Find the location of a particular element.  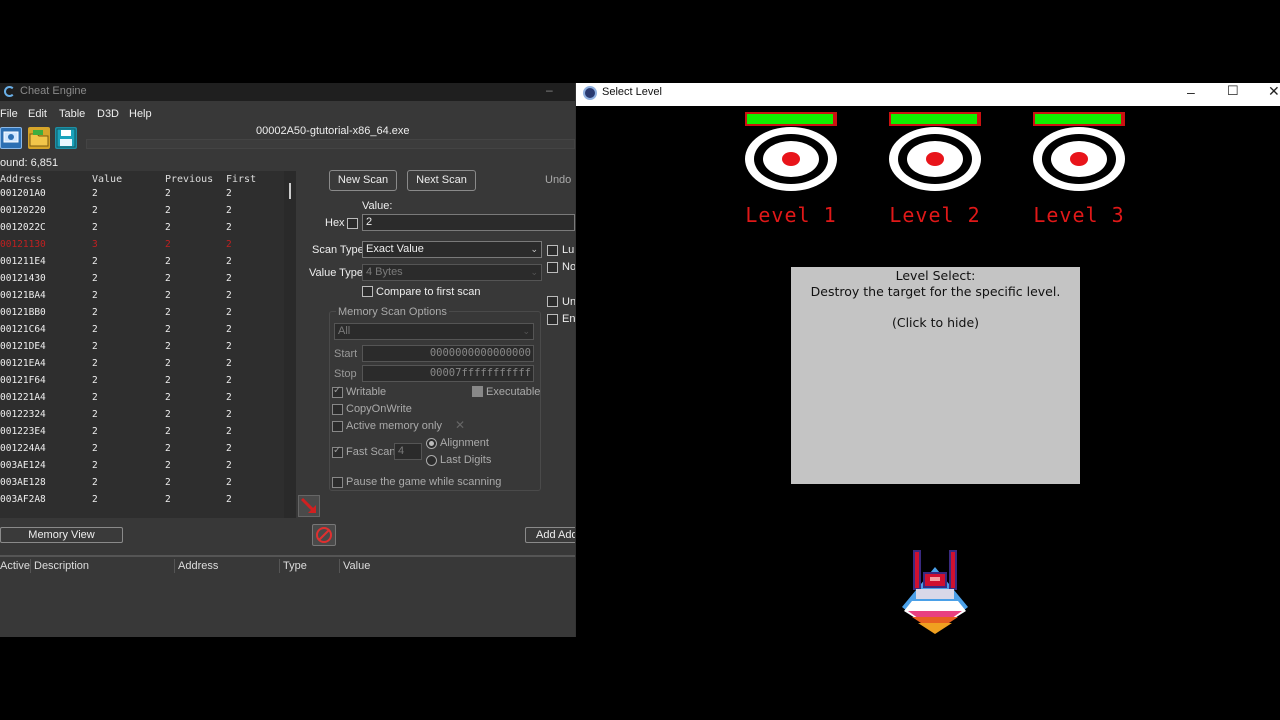

table-row: 001201A0 2 2 2 is located at coordinates (142, 194).